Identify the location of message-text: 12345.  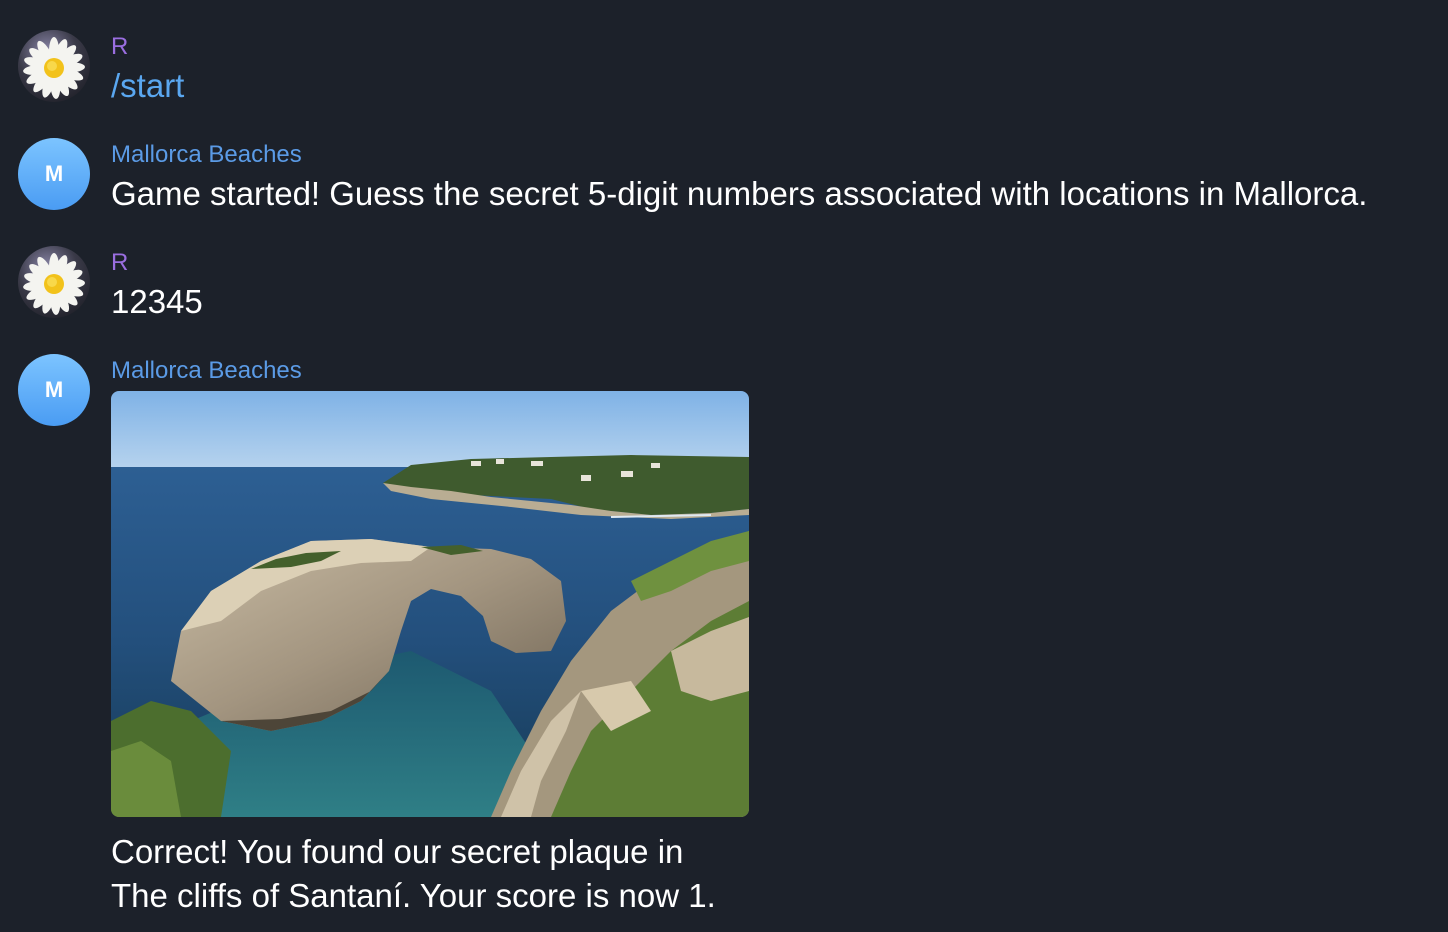
(157, 301).